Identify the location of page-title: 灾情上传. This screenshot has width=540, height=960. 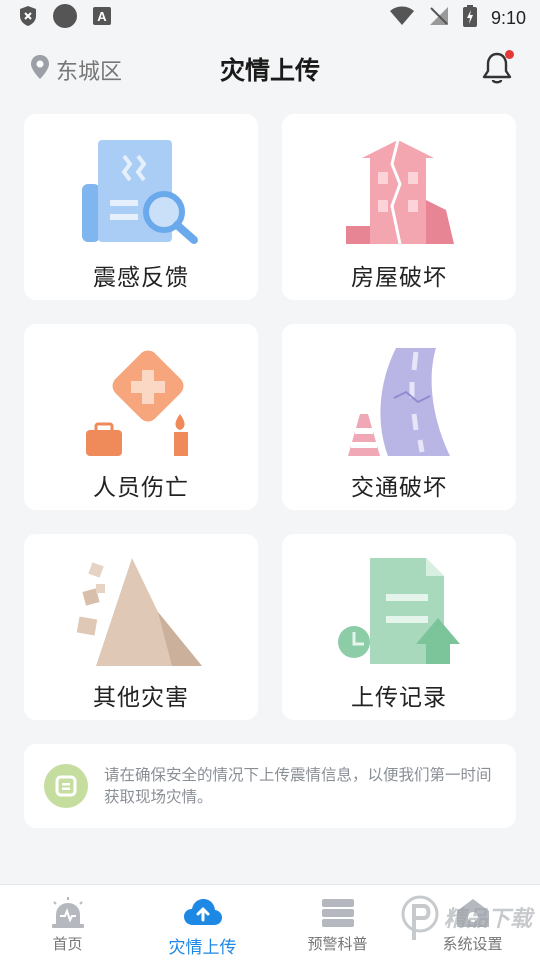
(269, 70).